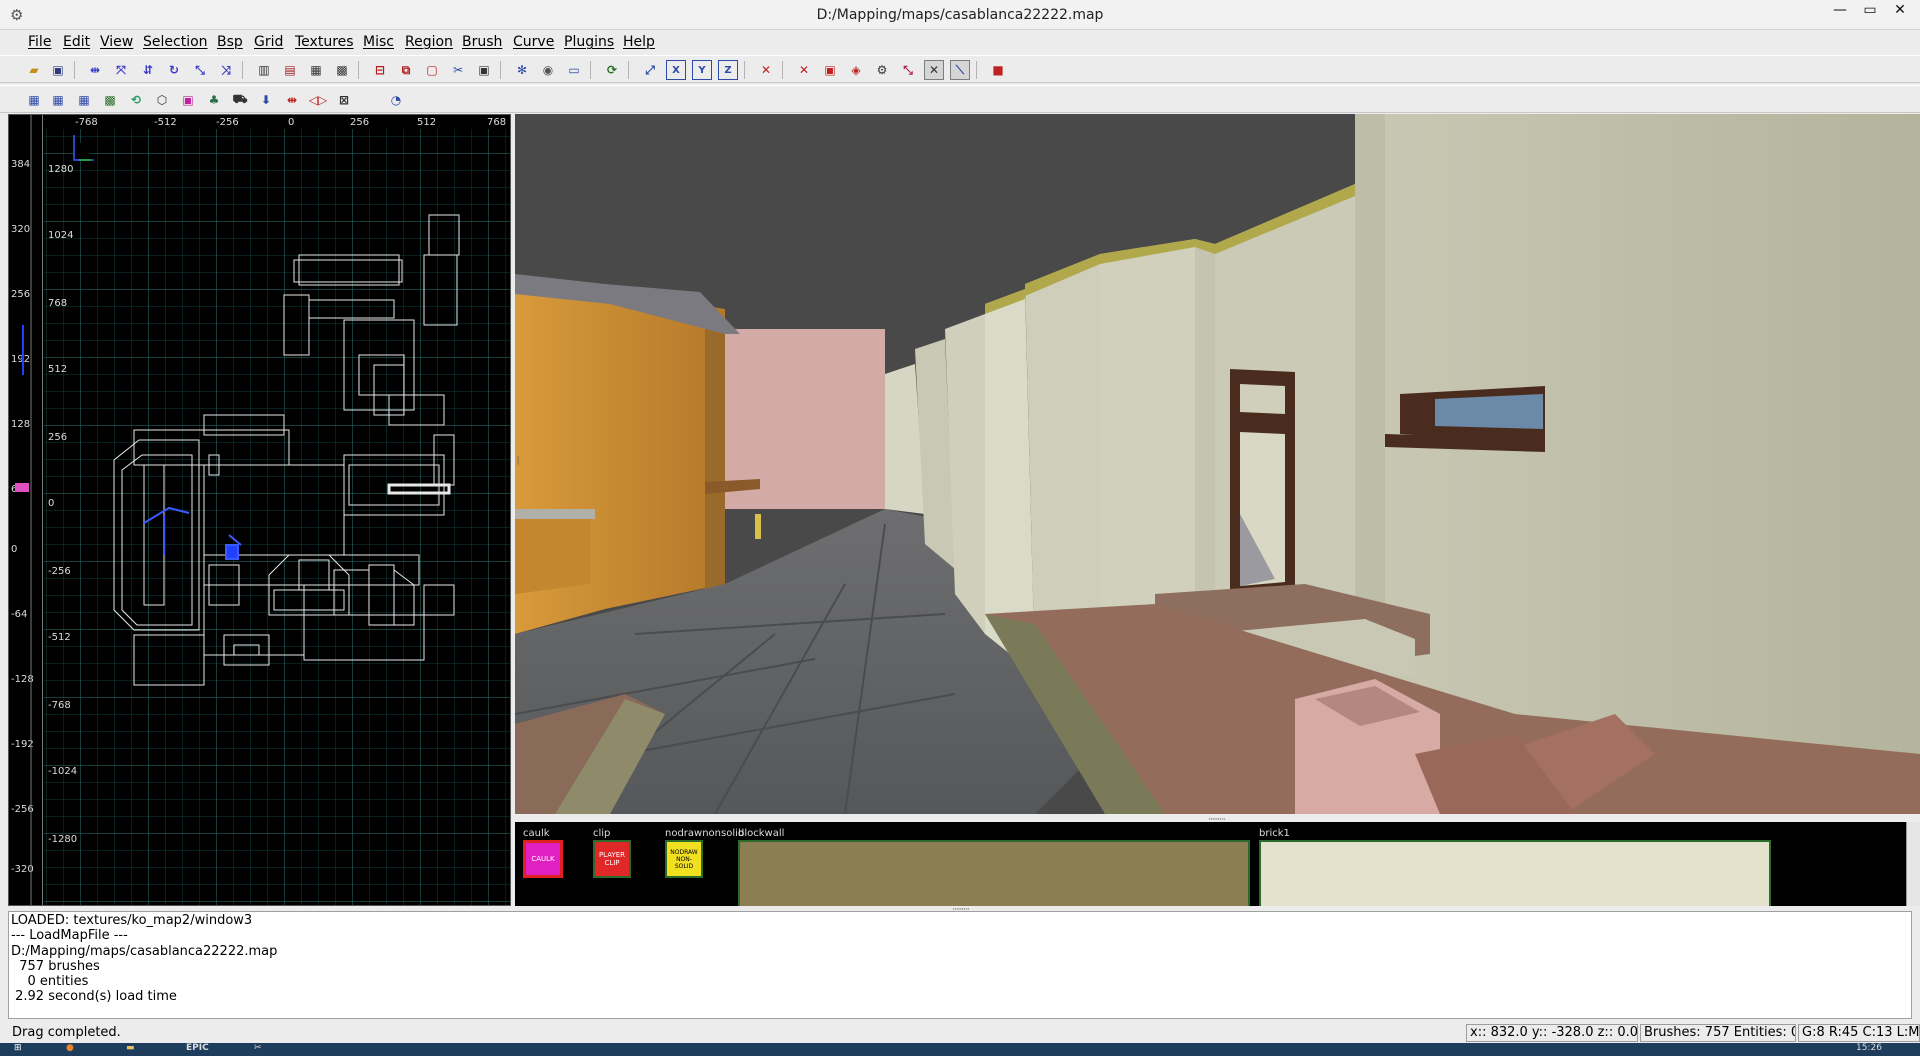 The width and height of the screenshot is (1920, 1056). What do you see at coordinates (378, 42) in the screenshot?
I see `menu-misc: Misc` at bounding box center [378, 42].